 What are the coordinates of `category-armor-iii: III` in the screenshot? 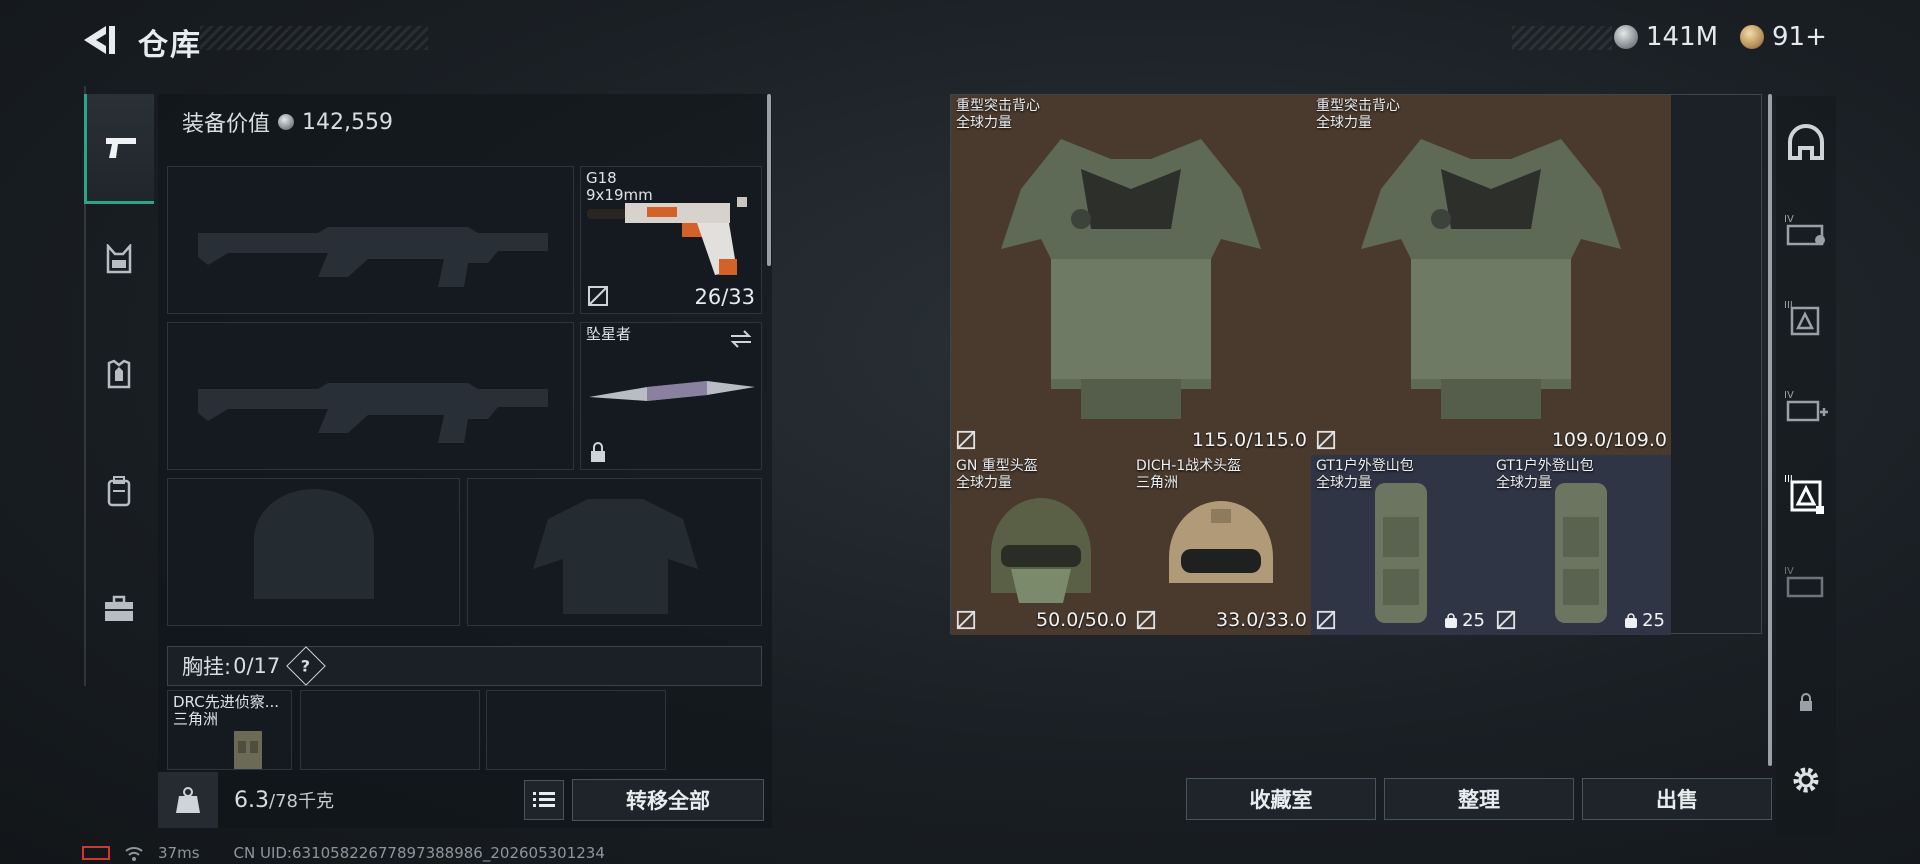 It's located at (1806, 318).